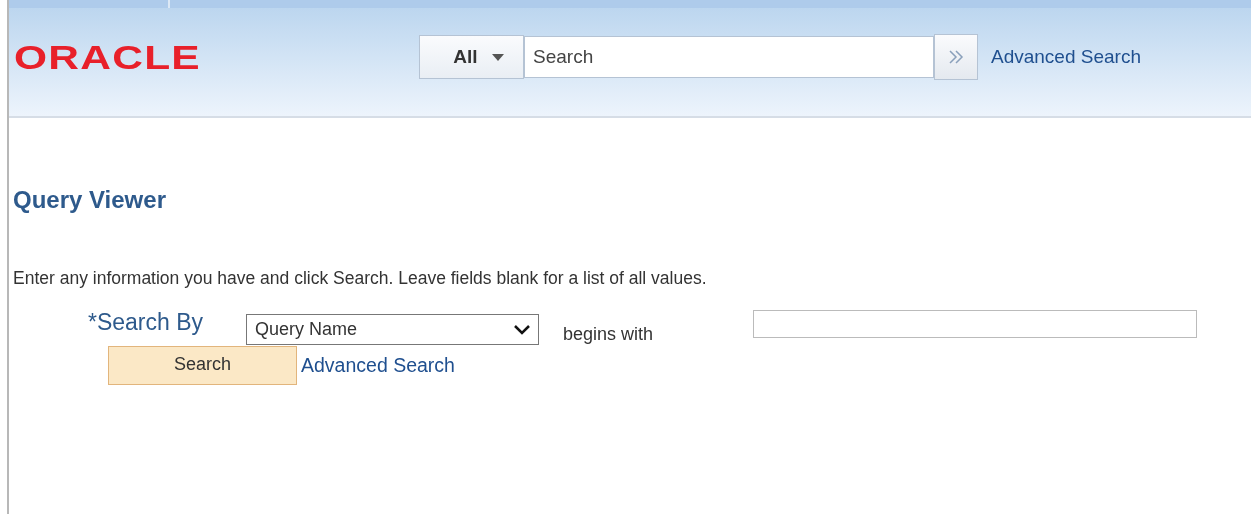 The height and width of the screenshot is (514, 1251). I want to click on instructions-text: Enter any information you have and click Search. Leave fields blank for a list of all values., so click(360, 278).